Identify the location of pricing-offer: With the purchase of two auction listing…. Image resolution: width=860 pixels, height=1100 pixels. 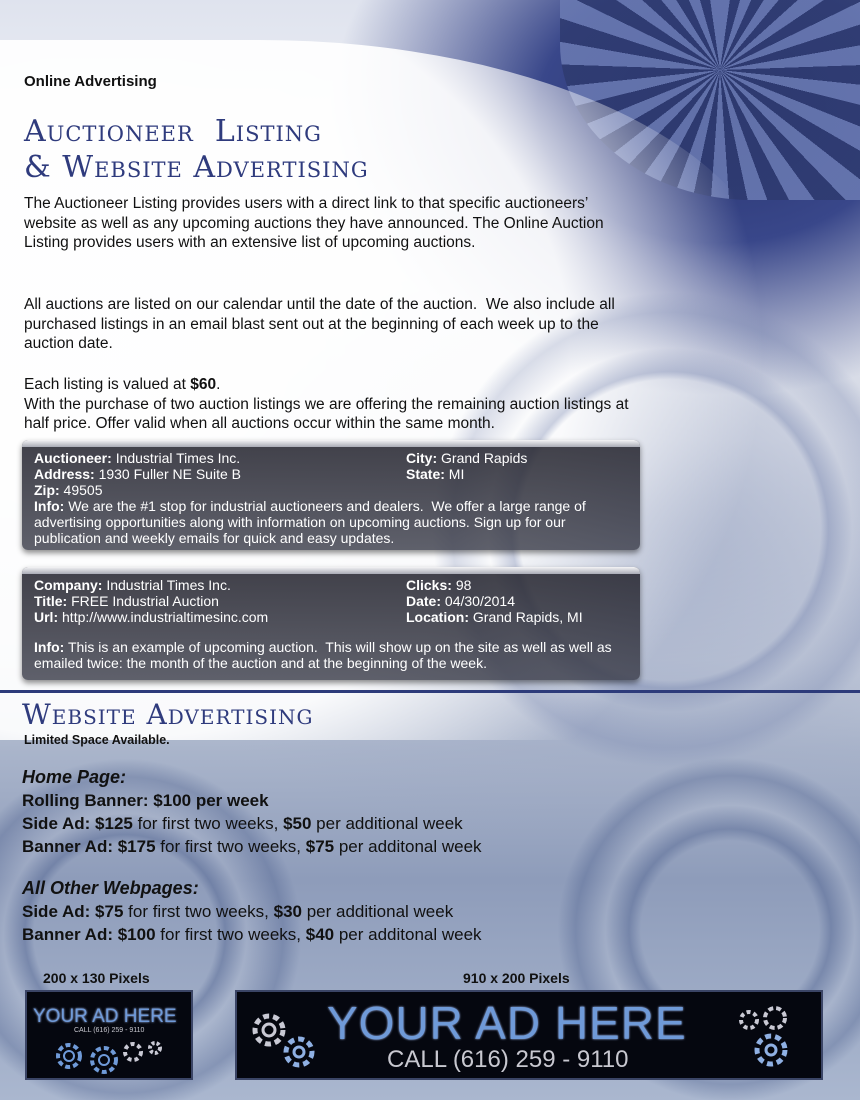
(326, 414).